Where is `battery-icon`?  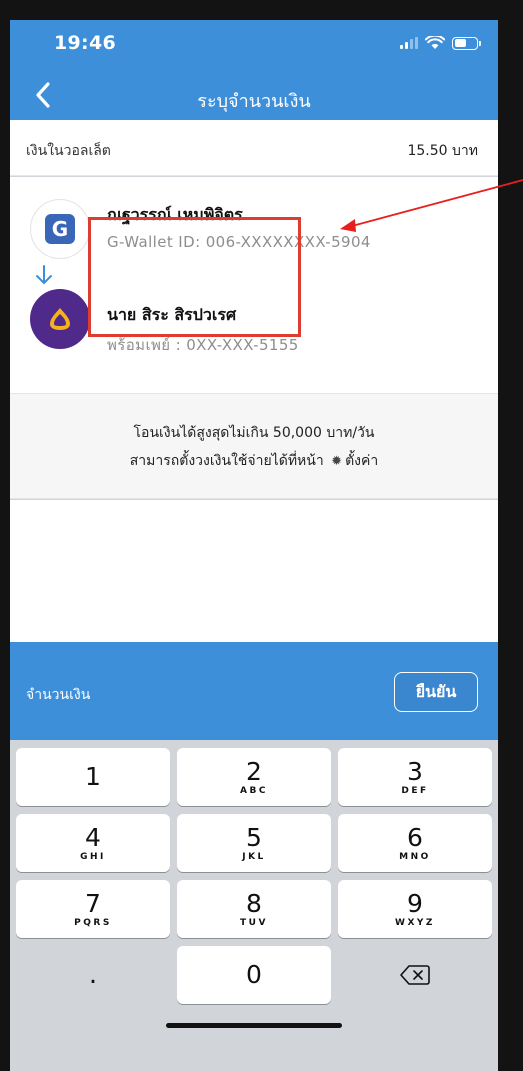
battery-icon is located at coordinates (466, 43).